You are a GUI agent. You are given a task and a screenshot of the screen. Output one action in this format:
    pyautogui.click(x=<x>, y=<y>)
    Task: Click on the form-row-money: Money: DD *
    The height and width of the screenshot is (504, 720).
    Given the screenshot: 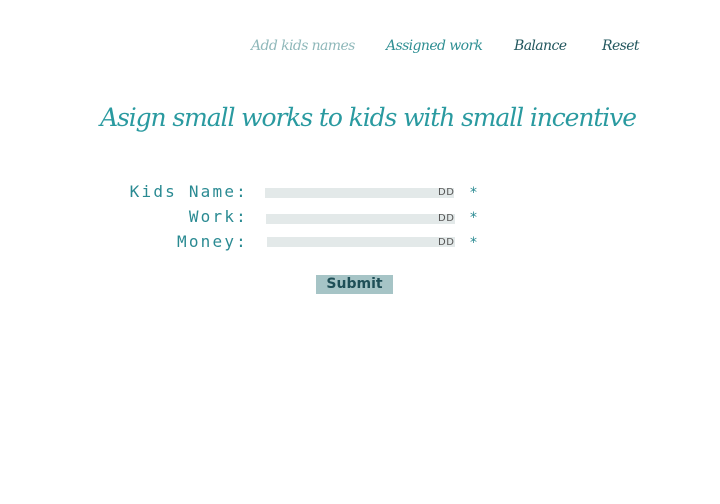 What is the action you would take?
    pyautogui.click(x=360, y=243)
    